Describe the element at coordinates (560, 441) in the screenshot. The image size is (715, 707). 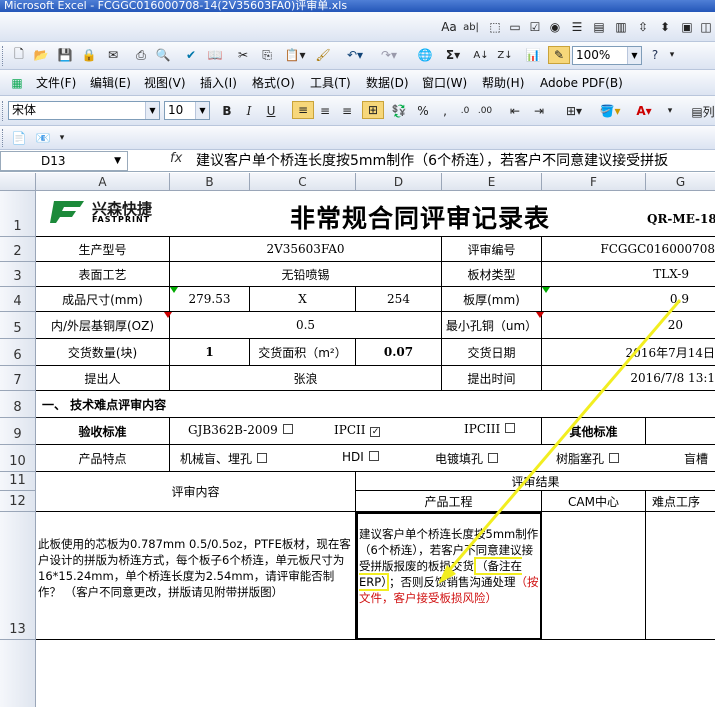
I see `annotation-arrow` at that location.